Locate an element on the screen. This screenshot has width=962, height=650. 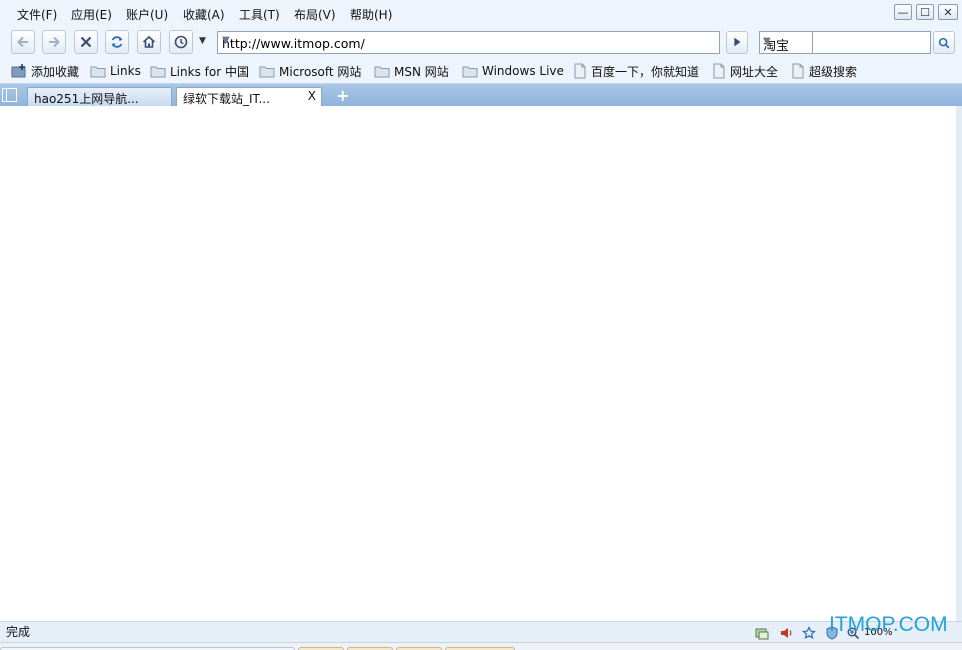
bookmark-label: Links for 中国 is located at coordinates (209, 71).